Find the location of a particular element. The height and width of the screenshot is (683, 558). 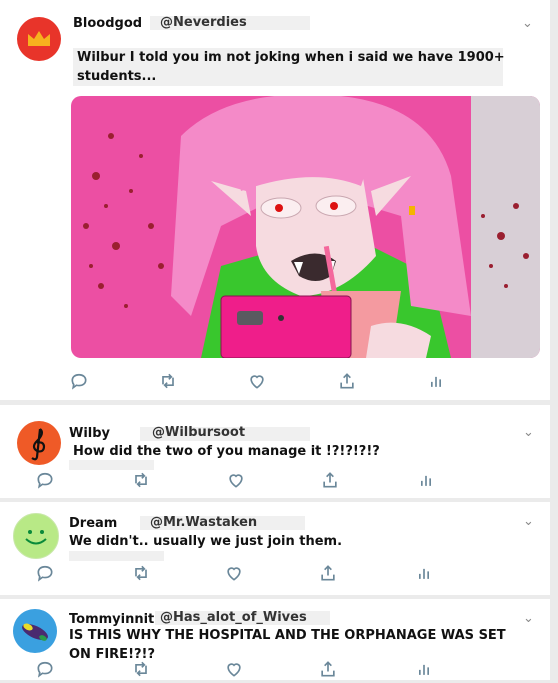

disc-icon is located at coordinates (35, 632).